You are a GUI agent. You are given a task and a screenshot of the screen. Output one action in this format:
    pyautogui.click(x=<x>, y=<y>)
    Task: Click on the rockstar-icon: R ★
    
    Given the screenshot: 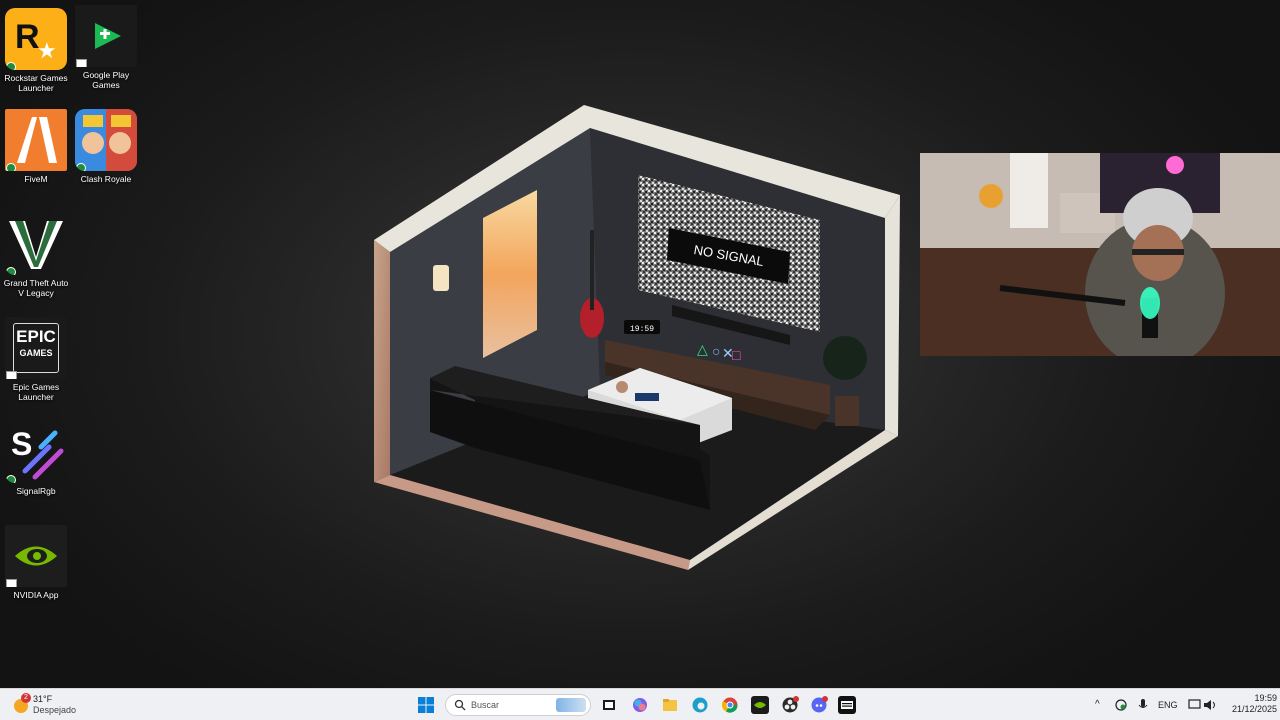 What is the action you would take?
    pyautogui.click(x=36, y=39)
    